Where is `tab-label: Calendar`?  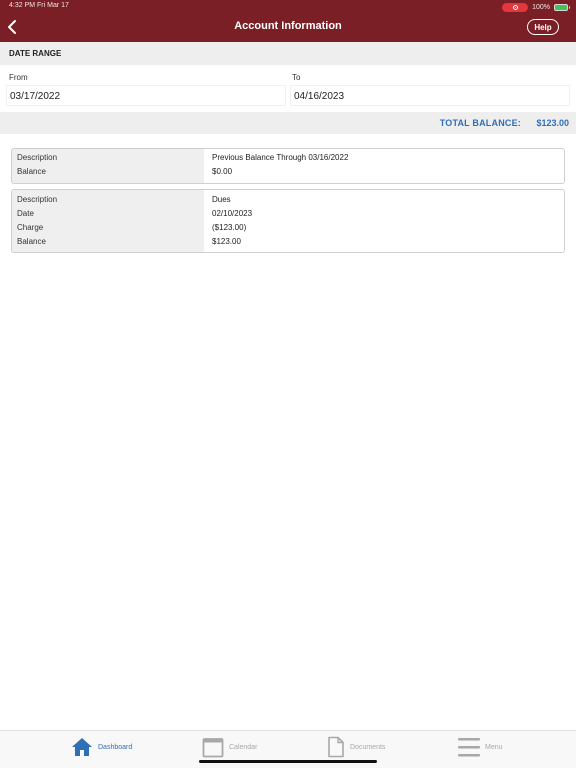 tab-label: Calendar is located at coordinates (243, 747).